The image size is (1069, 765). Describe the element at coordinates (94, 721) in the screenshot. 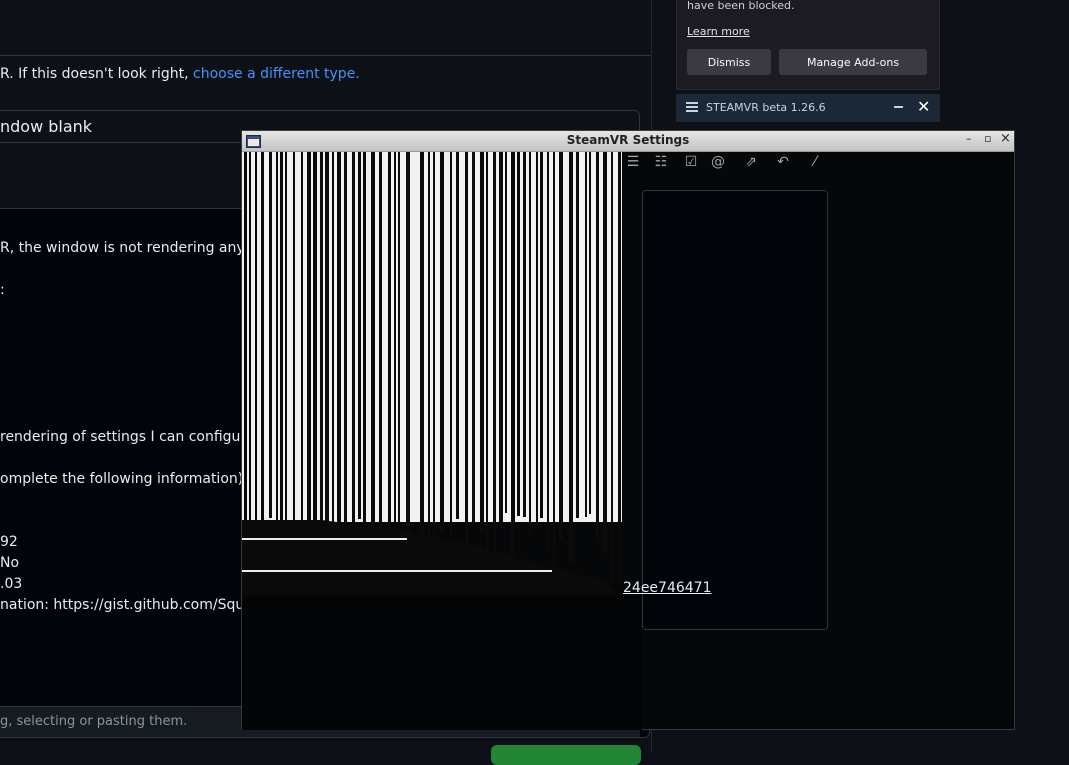

I see `attach-hint-text: g, selecting or pasting them.` at that location.